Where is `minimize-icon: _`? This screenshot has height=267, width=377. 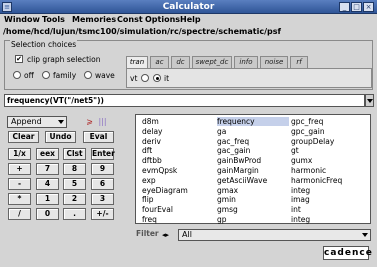
minimize-icon: _ is located at coordinates (344, 7).